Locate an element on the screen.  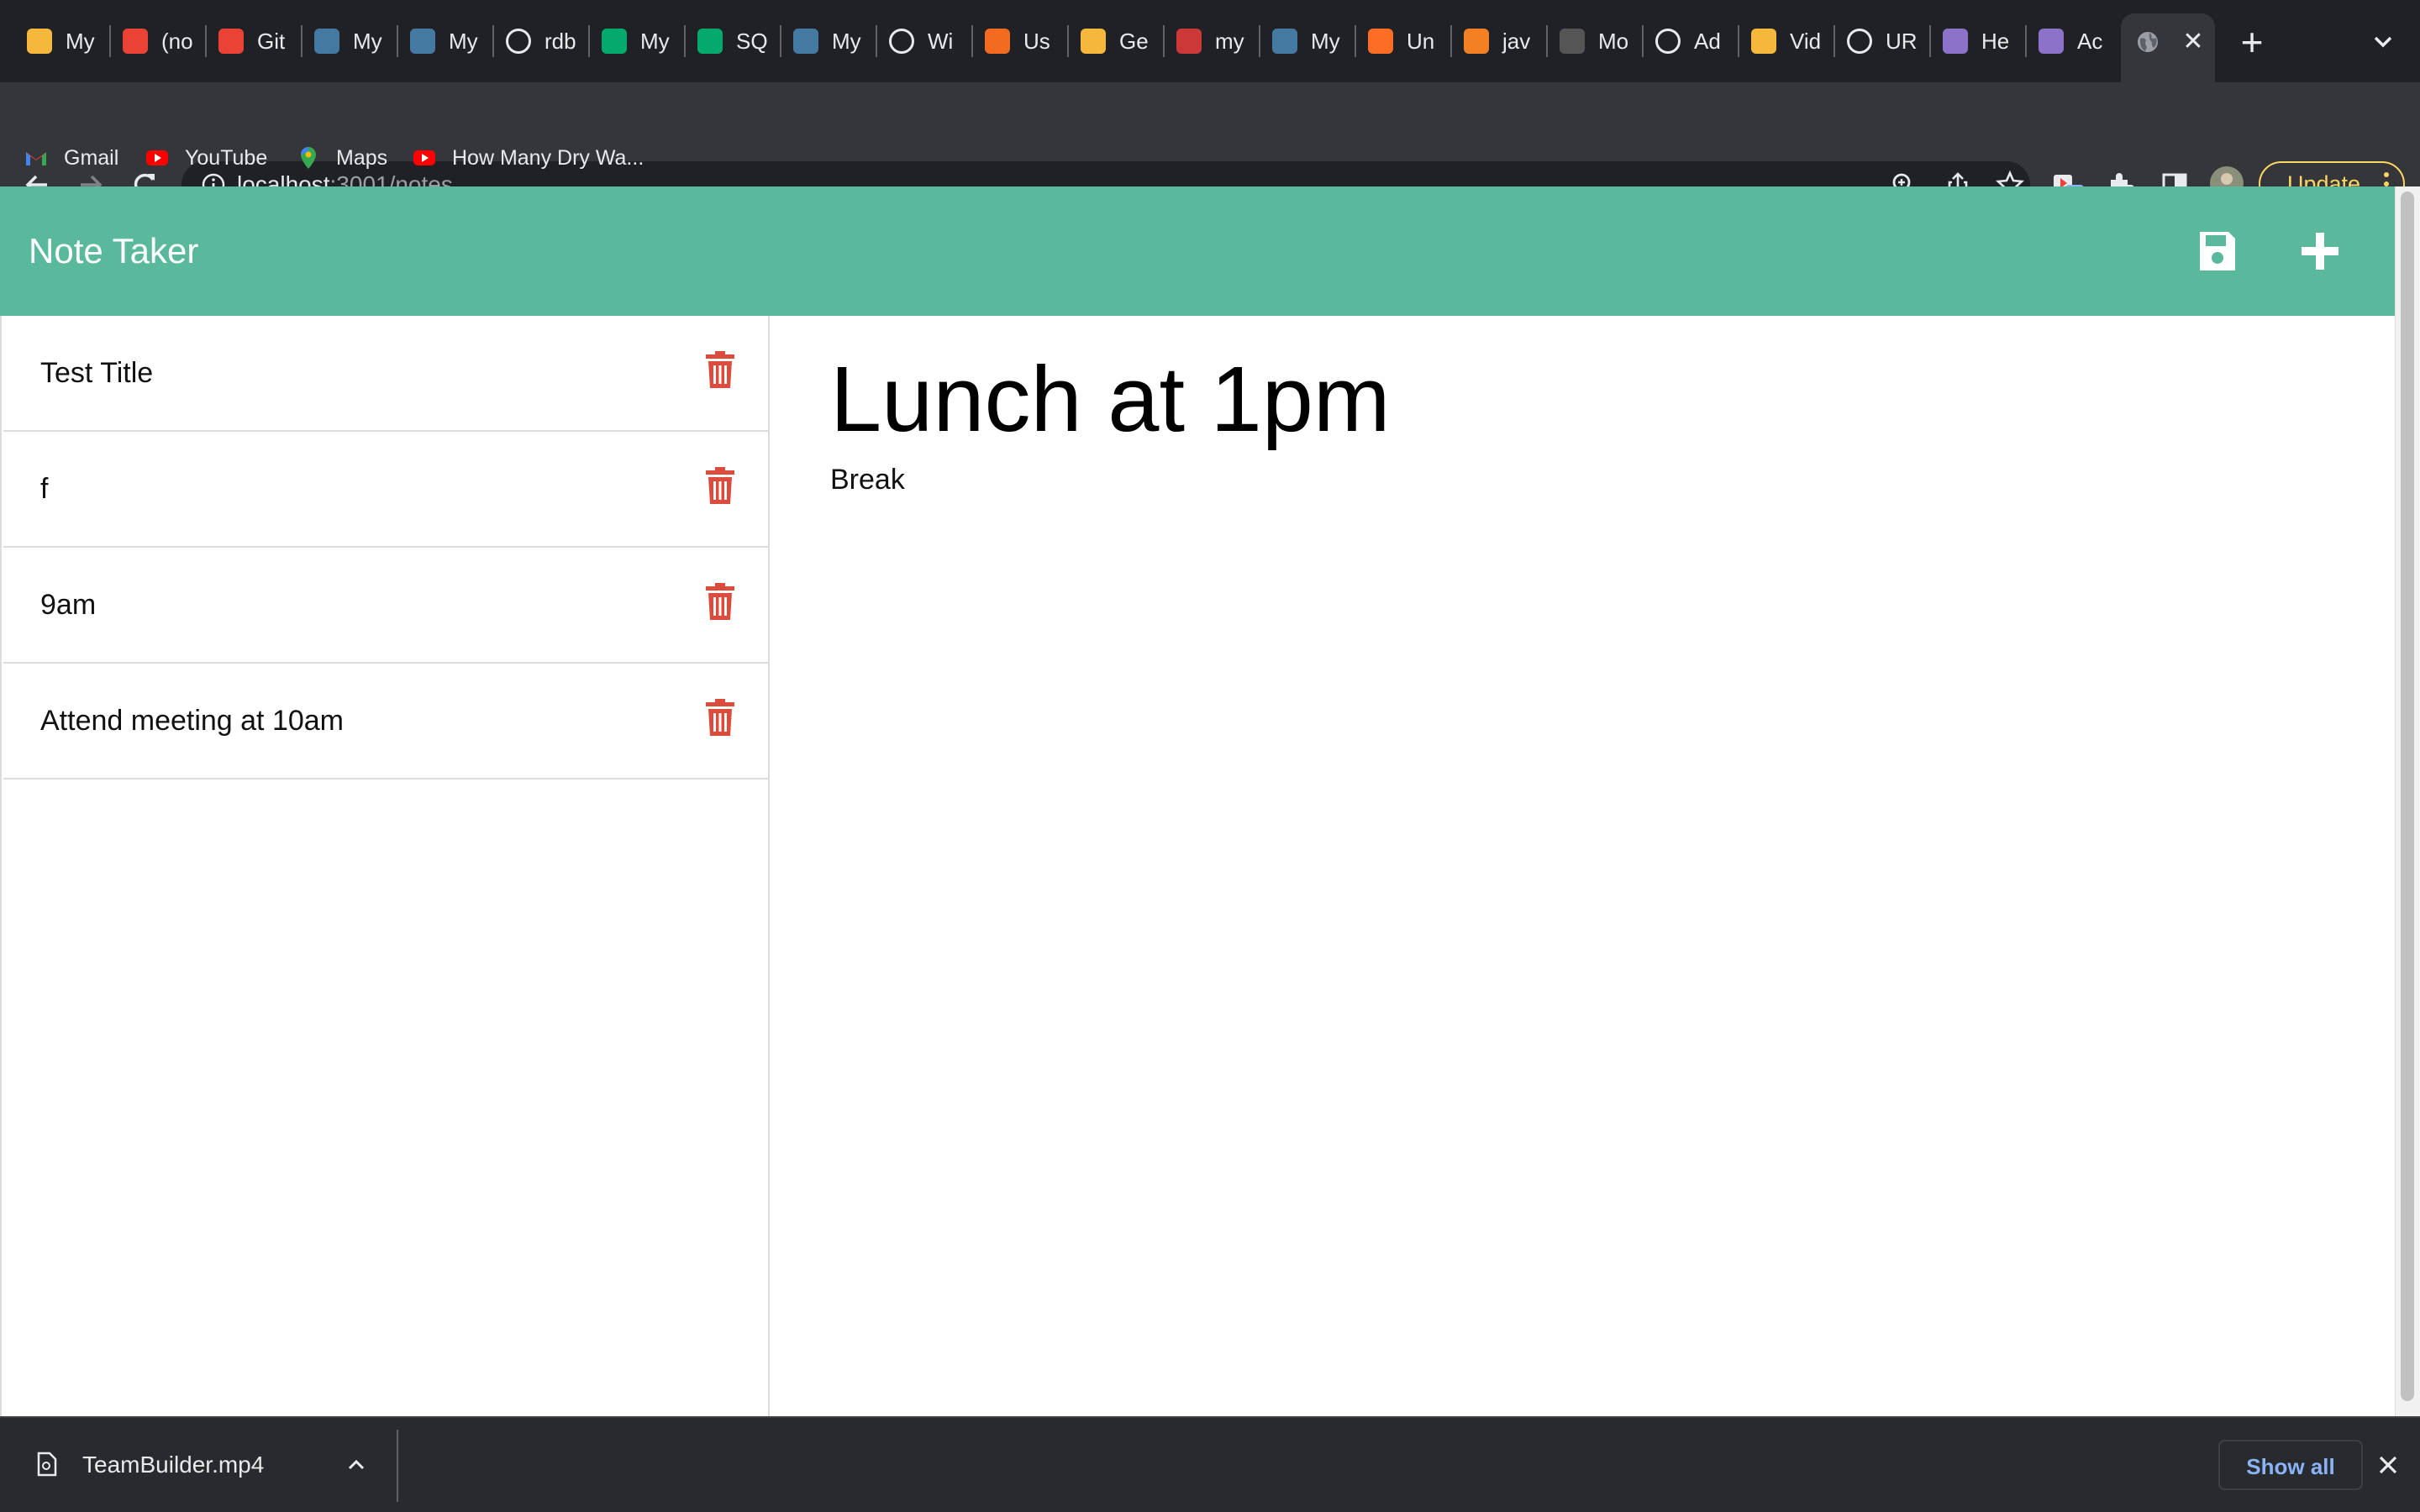
browser-tab: Us is located at coordinates (1019, 41).